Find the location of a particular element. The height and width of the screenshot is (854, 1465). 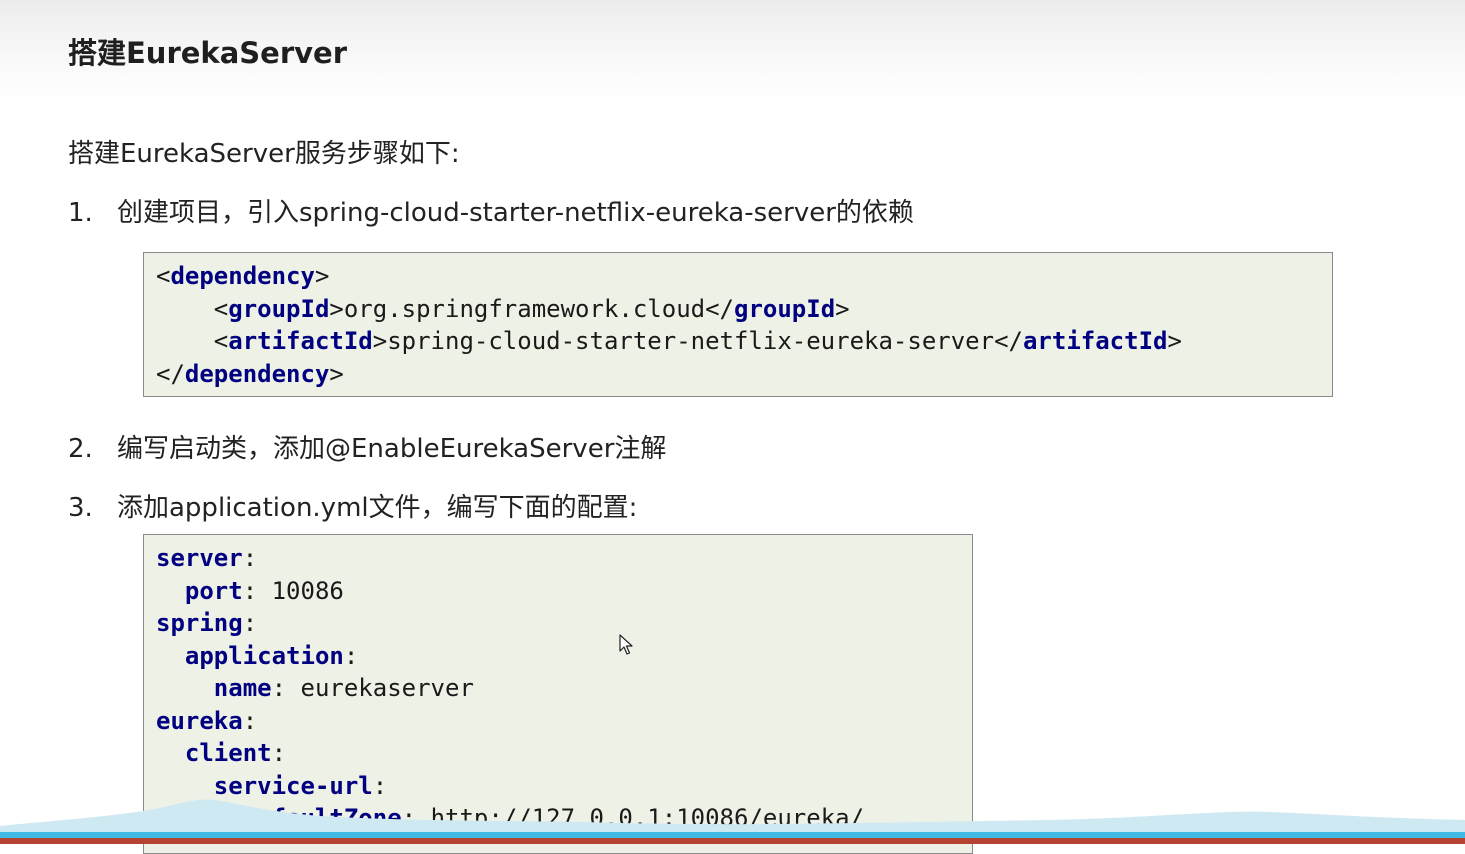

code-line: server: is located at coordinates (207, 558).